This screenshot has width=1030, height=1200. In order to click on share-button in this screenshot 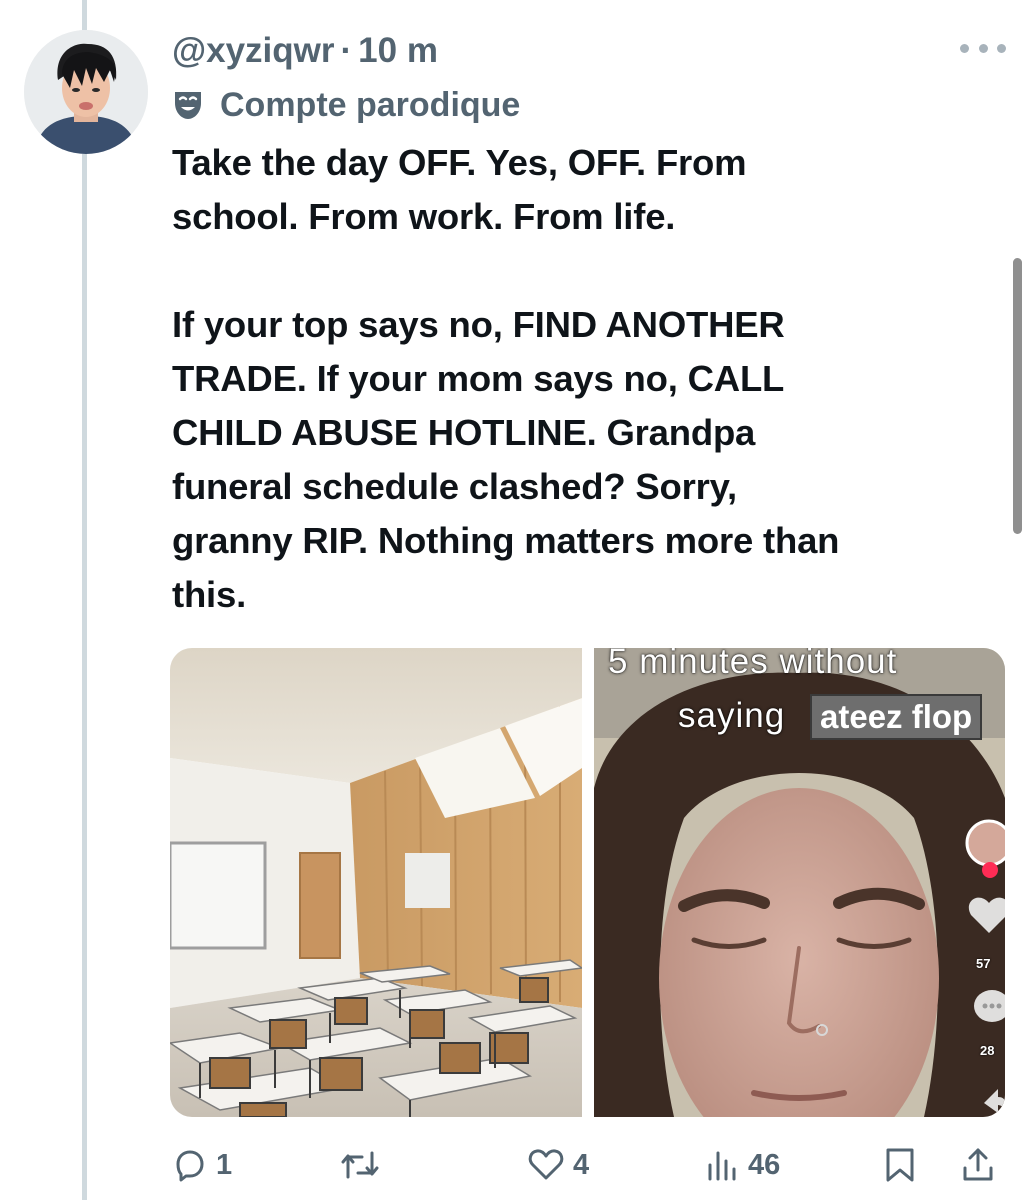, I will do `click(978, 1165)`.